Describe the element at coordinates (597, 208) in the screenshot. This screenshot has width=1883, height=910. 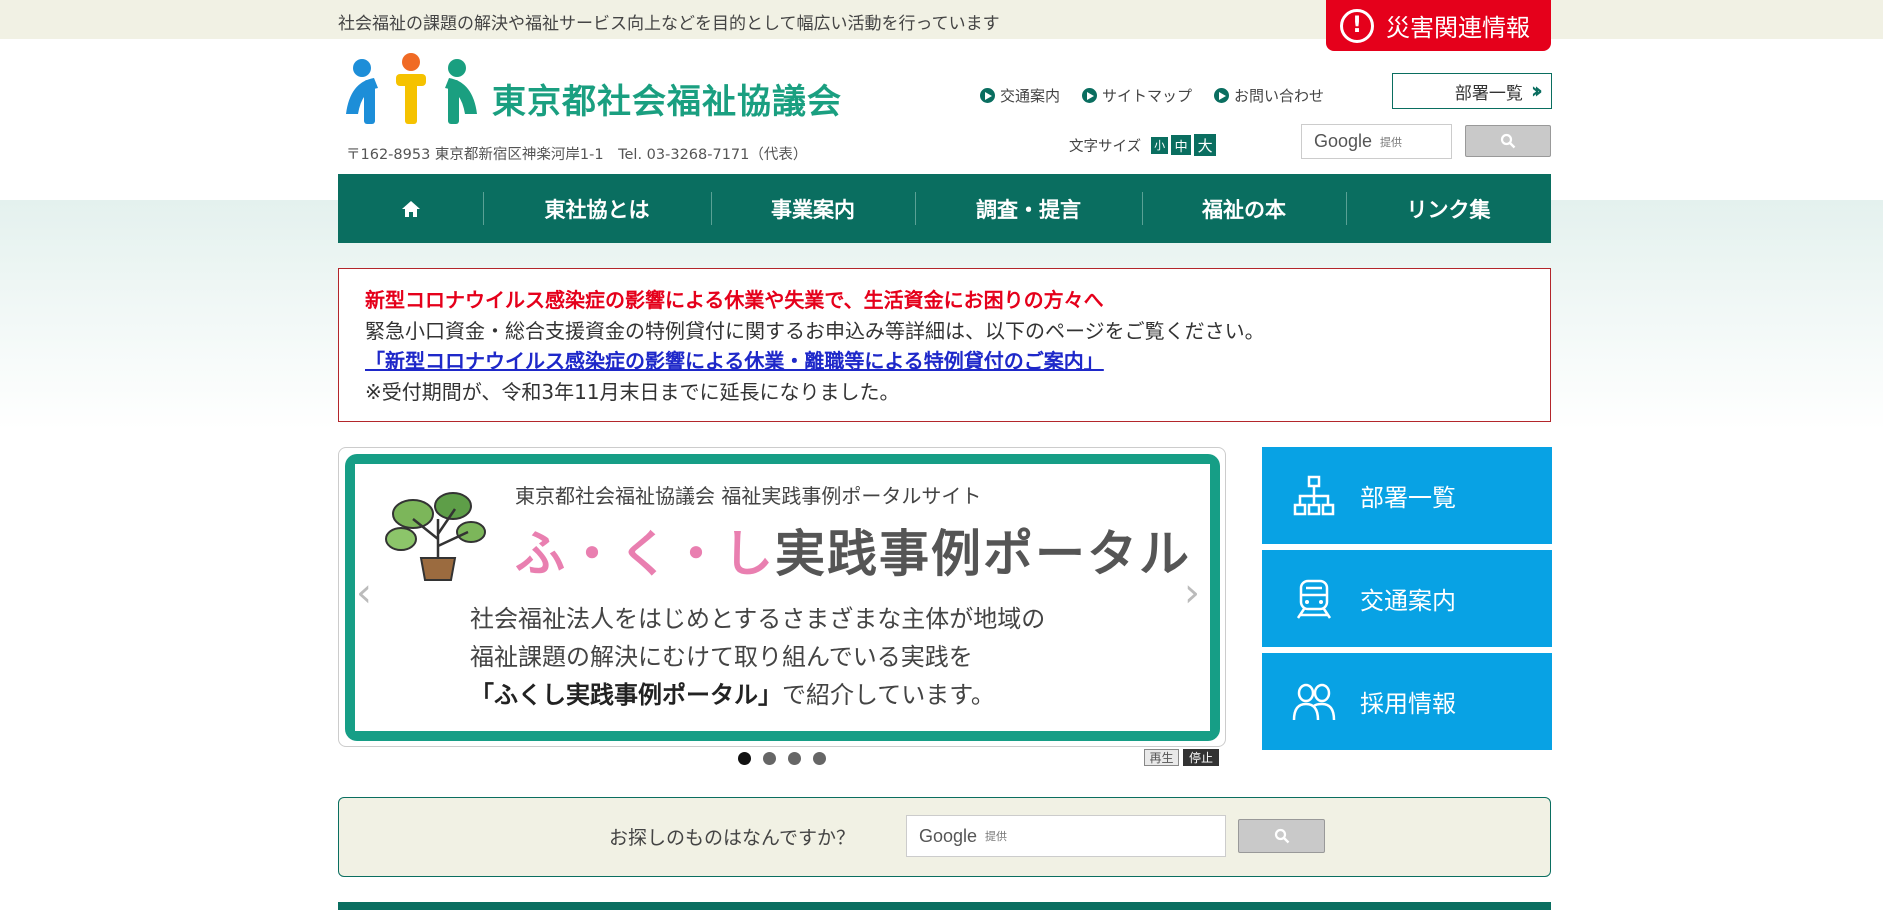
I see `nav-about: 東社協とは` at that location.